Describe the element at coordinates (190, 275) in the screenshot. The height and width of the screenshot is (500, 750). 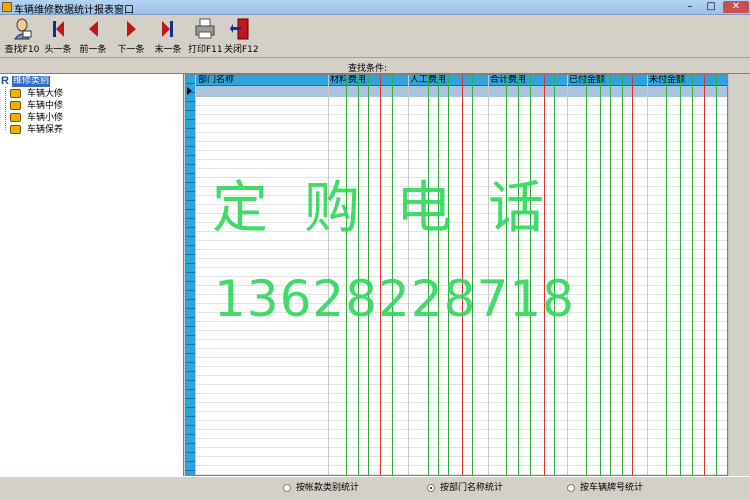
I see `row-header-column` at that location.